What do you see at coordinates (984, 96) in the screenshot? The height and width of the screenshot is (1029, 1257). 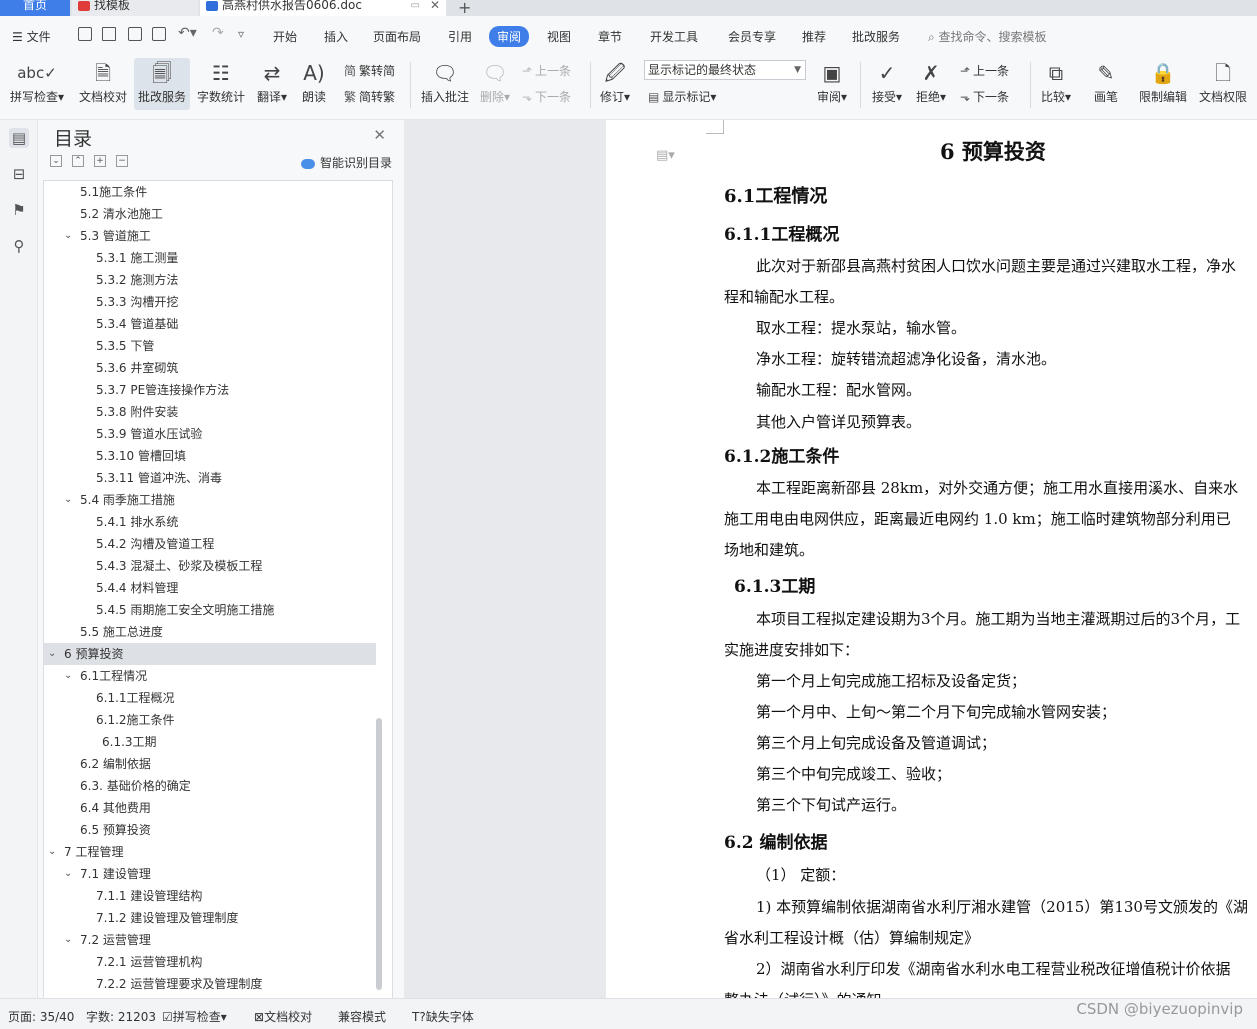 I see `next-change-button: ⬎ 下一条` at bounding box center [984, 96].